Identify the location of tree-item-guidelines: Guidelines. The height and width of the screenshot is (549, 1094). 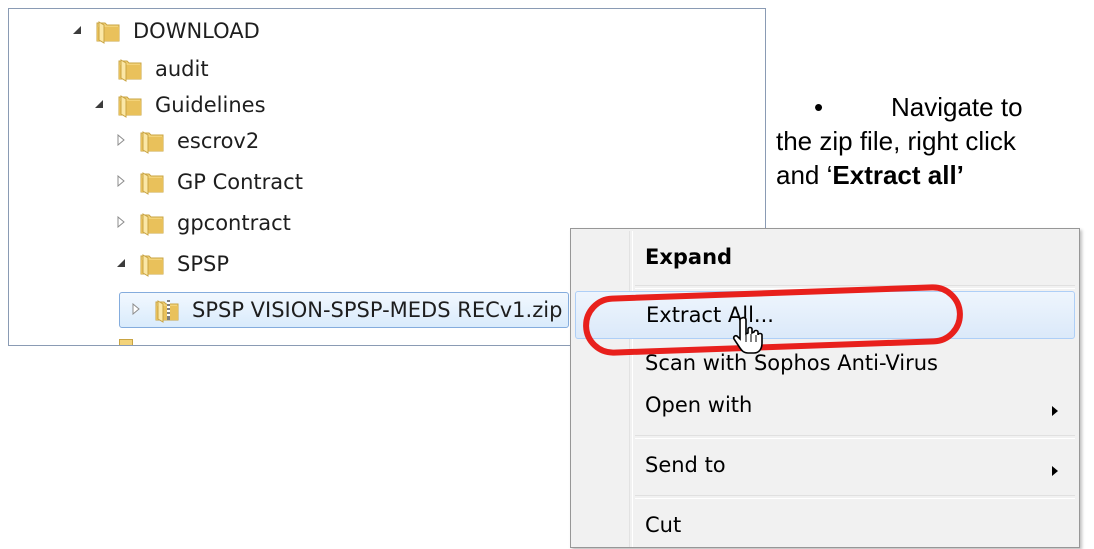
(177, 105).